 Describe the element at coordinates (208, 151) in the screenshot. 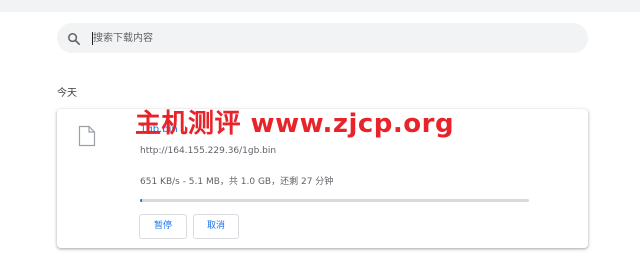

I see `file-url: http://164.155.229.36/1gb.bin` at that location.